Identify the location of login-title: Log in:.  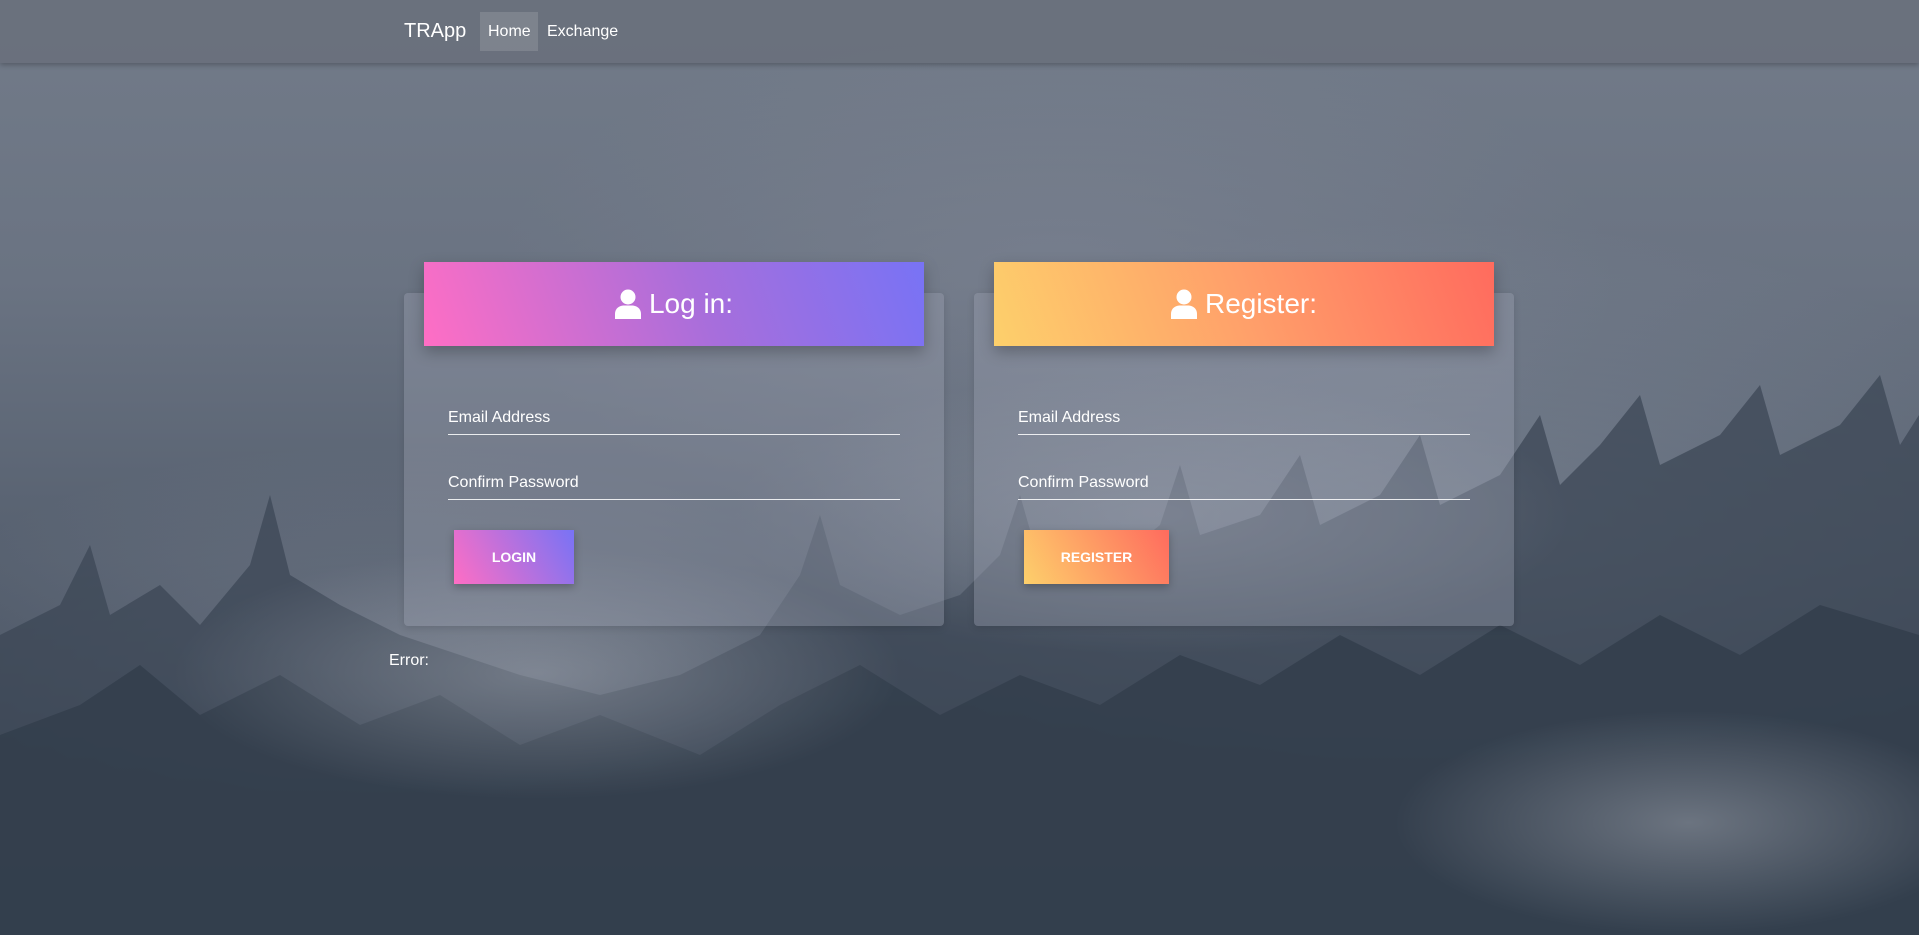
(691, 303).